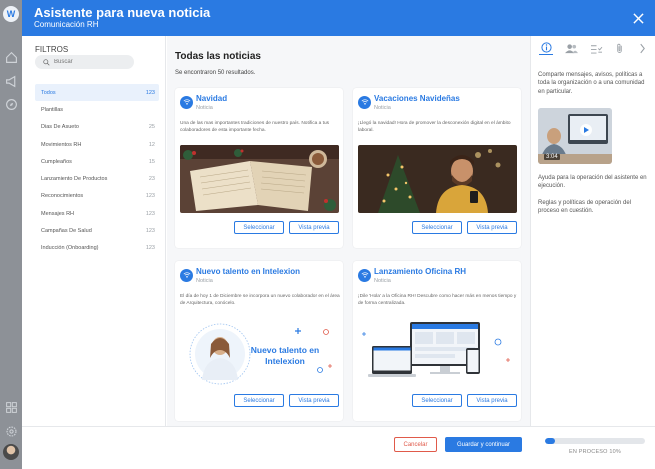  Describe the element at coordinates (74, 179) in the screenshot. I see `filter-label: Lanzamiento De Productos` at that location.